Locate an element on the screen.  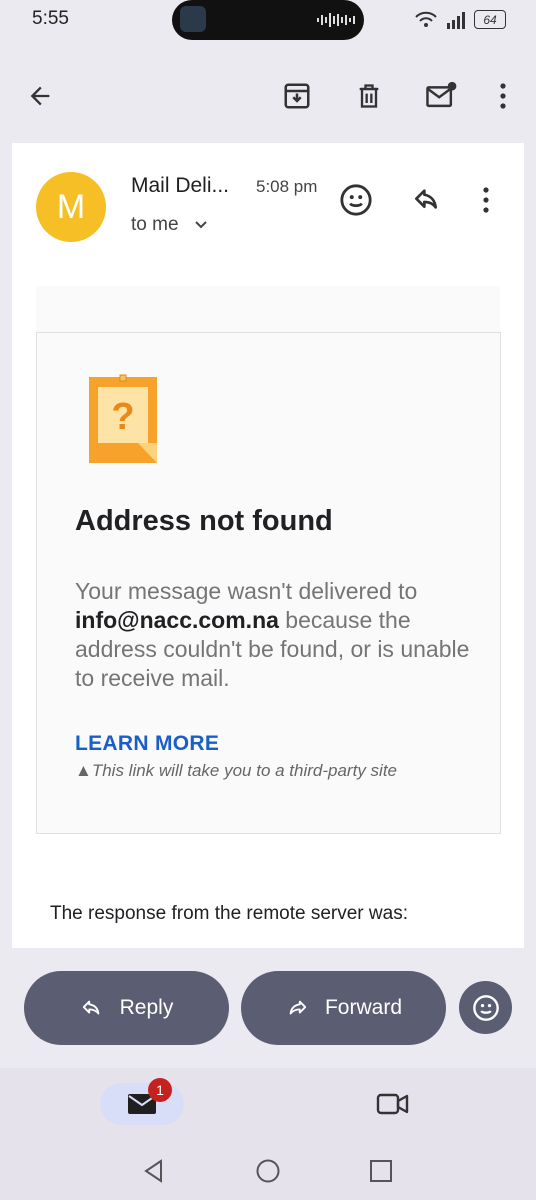
arrow-back-icon is located at coordinates (40, 96).